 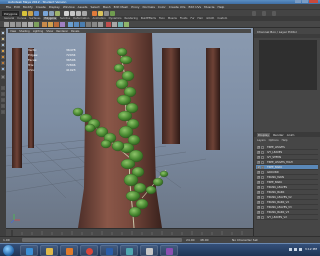 I want to click on shelf-tab-polygons: Polygons, so click(x=50, y=18).